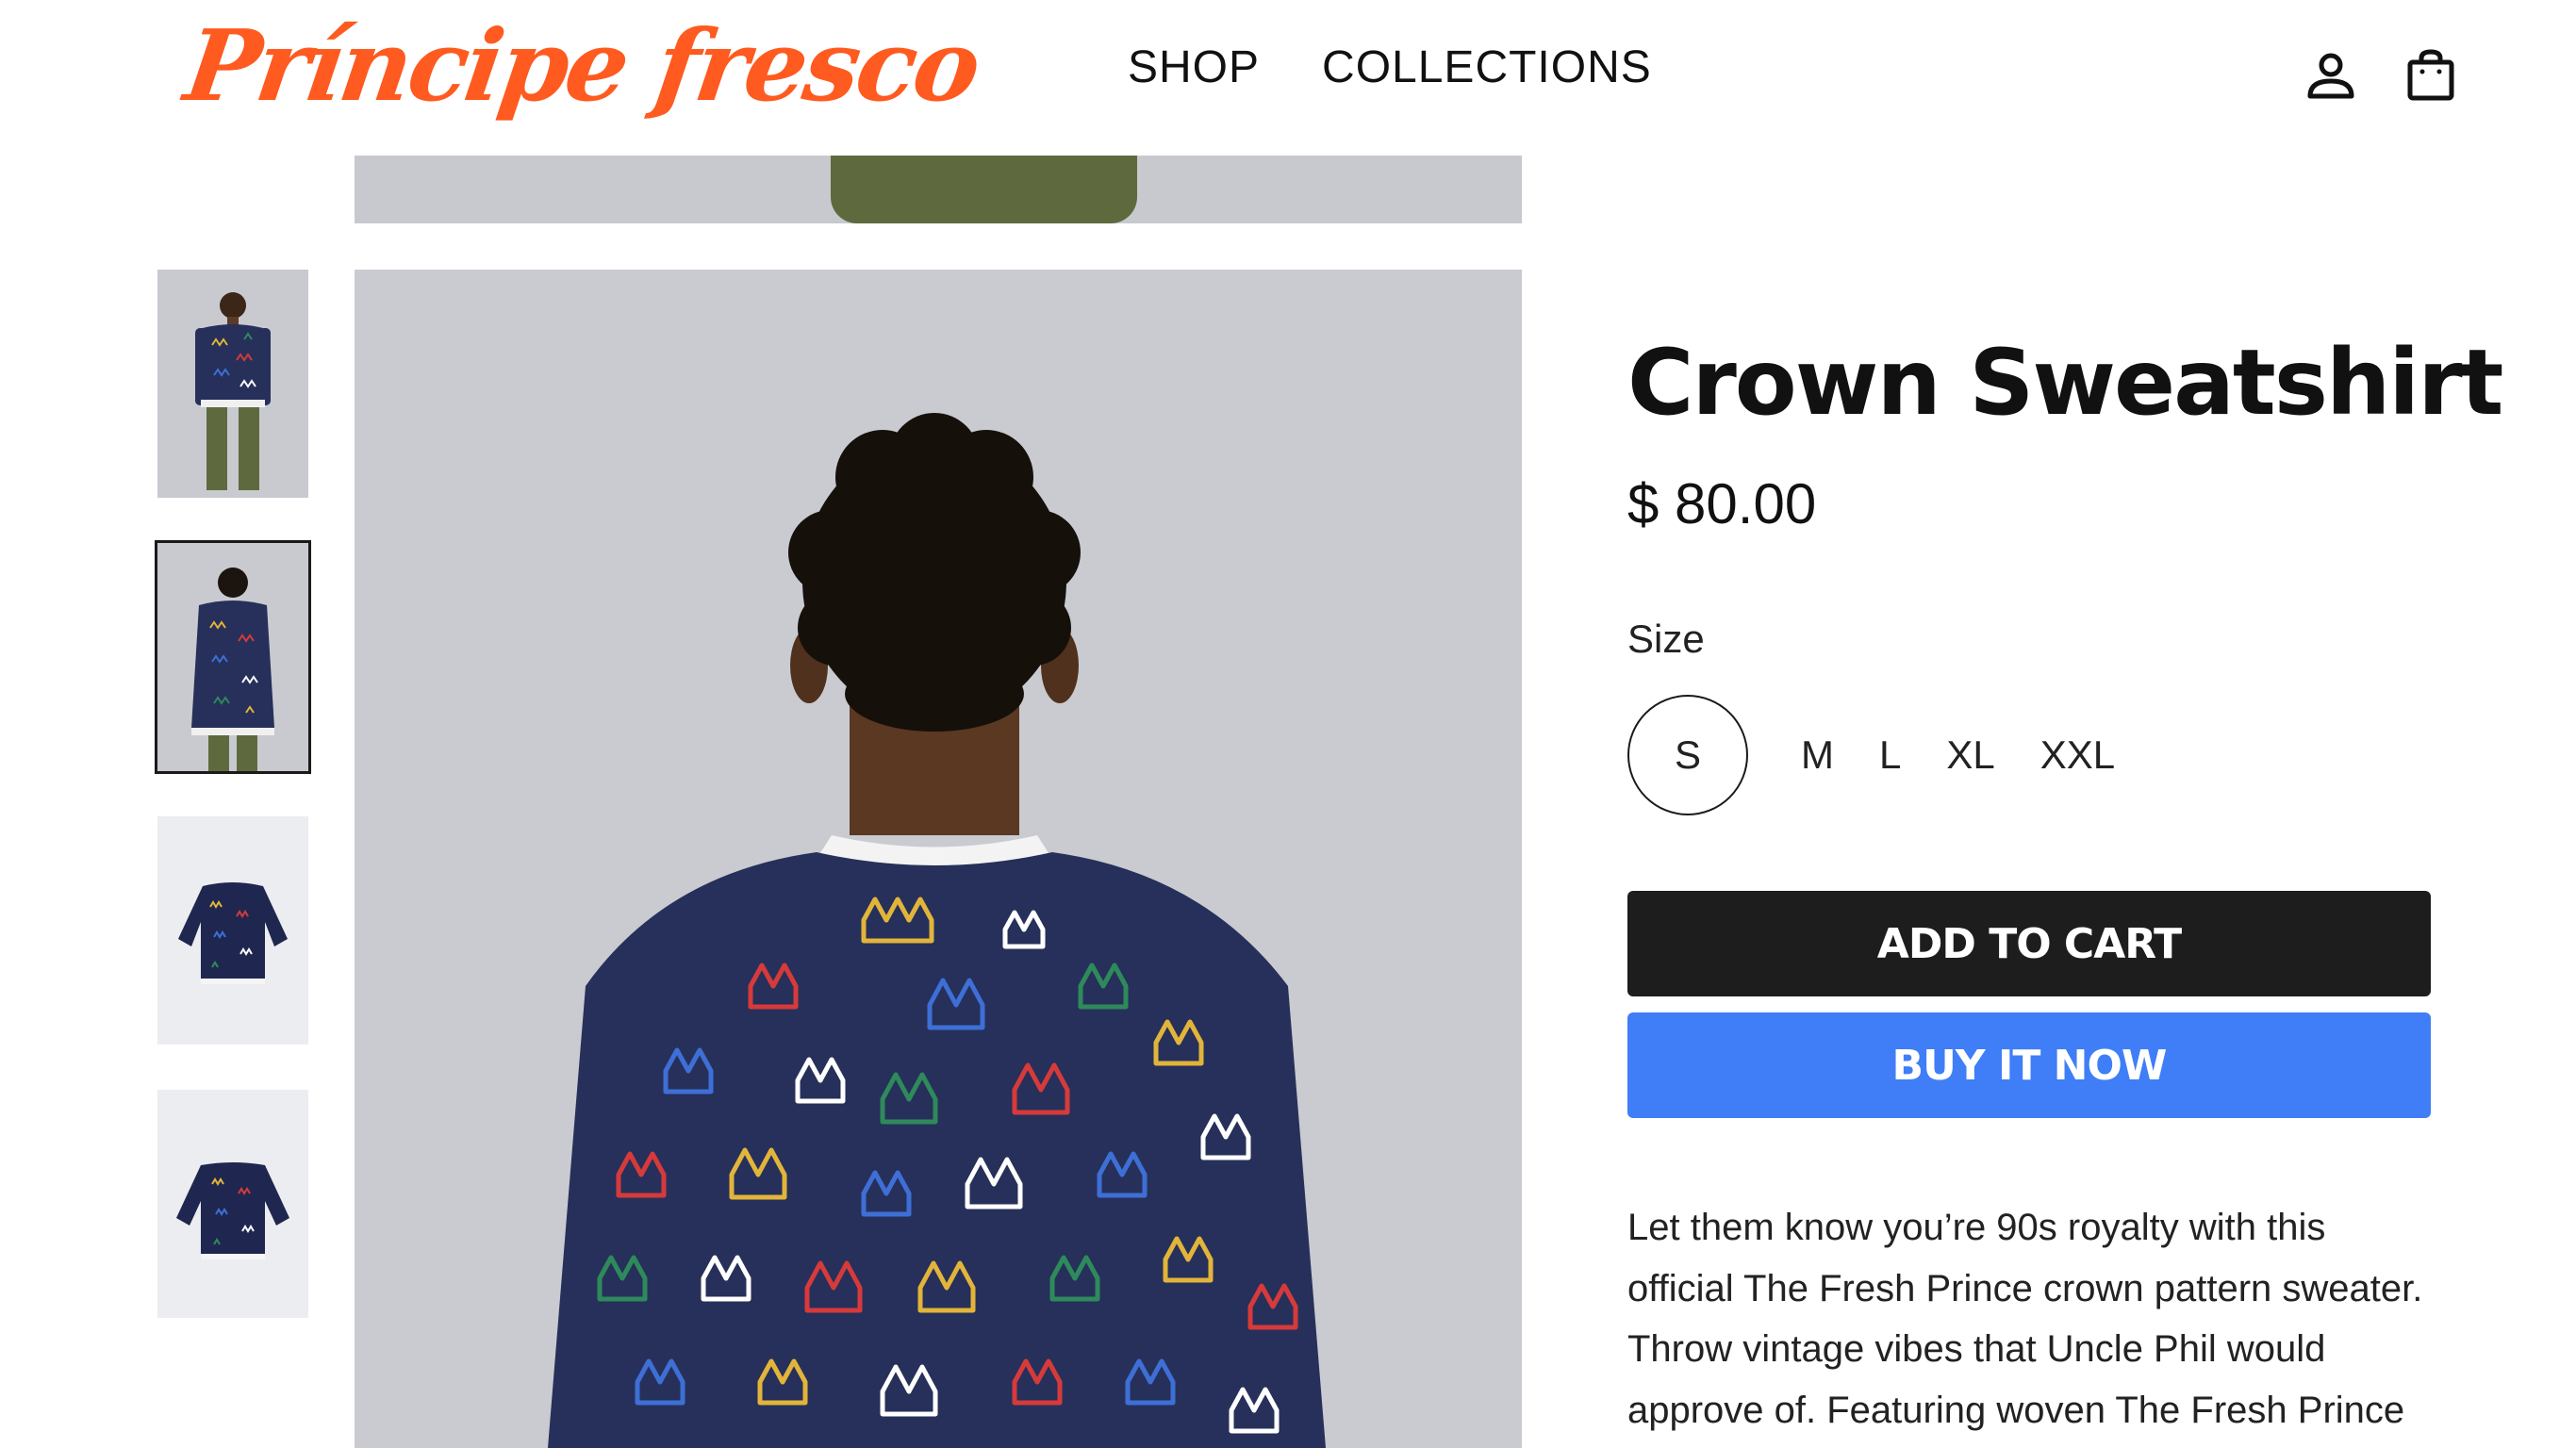 The height and width of the screenshot is (1448, 2576). I want to click on size-option-xxl: XXL, so click(2077, 755).